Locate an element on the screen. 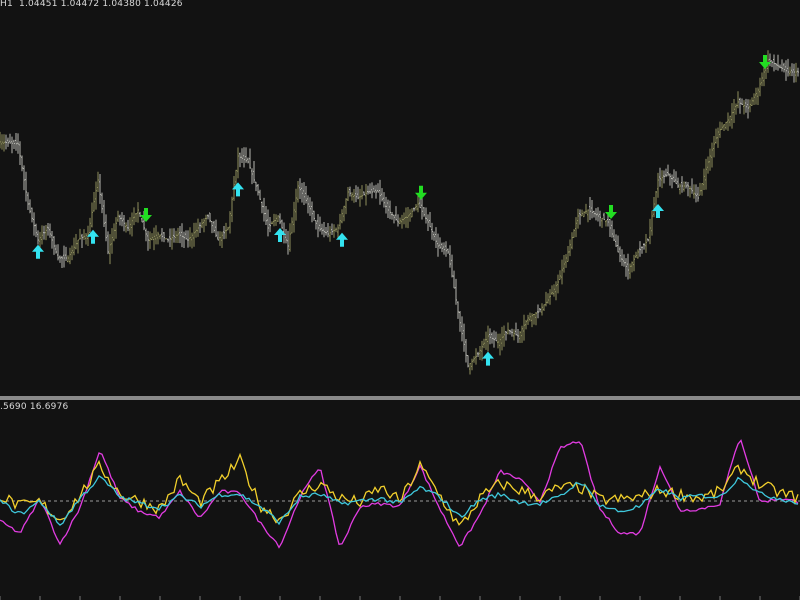 The height and width of the screenshot is (600, 800). oscillator-yellow-line is located at coordinates (399, 489).